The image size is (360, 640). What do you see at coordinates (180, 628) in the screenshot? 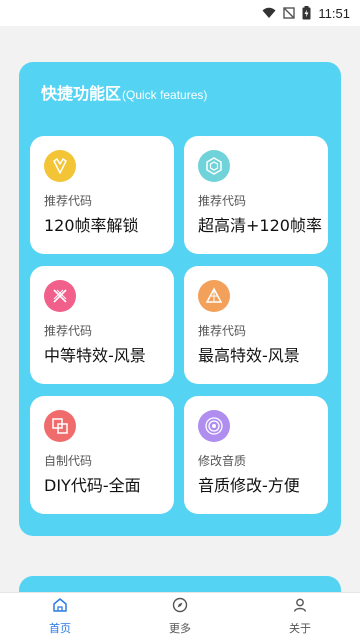
I see `nav-label: 更多` at bounding box center [180, 628].